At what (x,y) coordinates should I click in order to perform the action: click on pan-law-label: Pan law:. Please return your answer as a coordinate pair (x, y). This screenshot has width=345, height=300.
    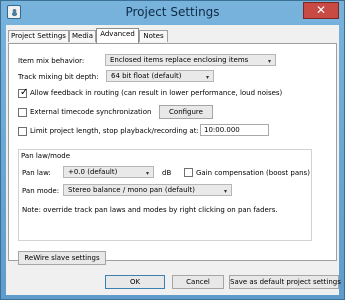
    Looking at the image, I should click on (36, 173).